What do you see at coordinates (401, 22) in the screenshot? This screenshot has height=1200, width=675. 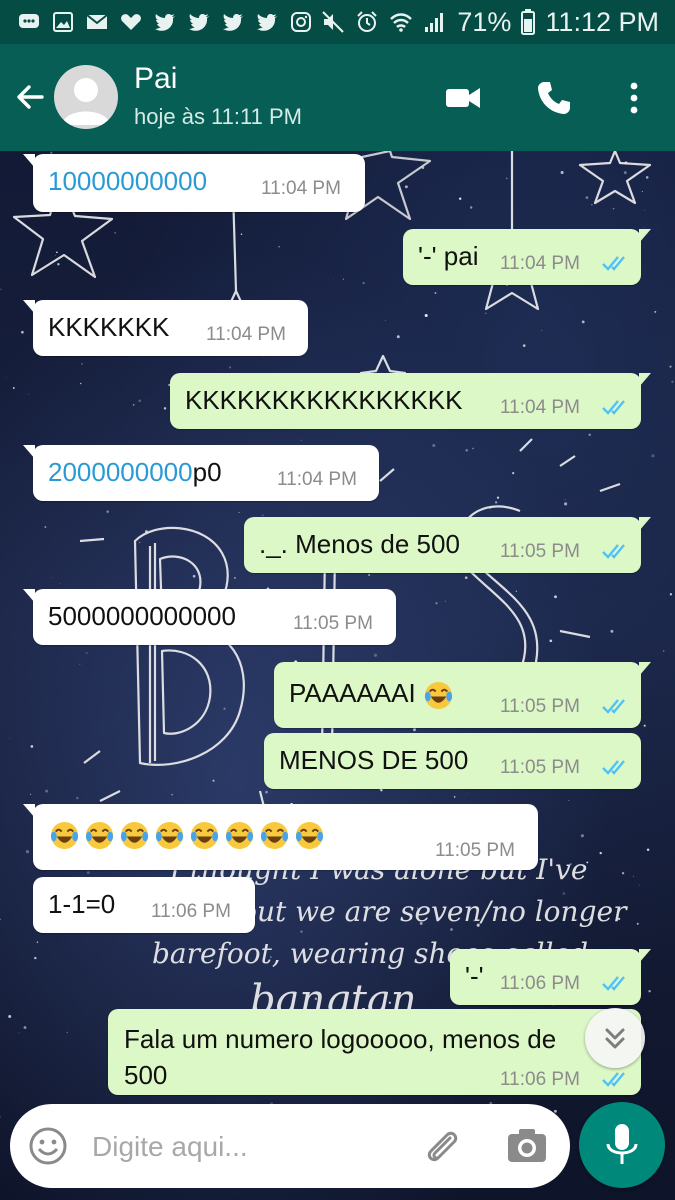 I see `wifi-icon` at bounding box center [401, 22].